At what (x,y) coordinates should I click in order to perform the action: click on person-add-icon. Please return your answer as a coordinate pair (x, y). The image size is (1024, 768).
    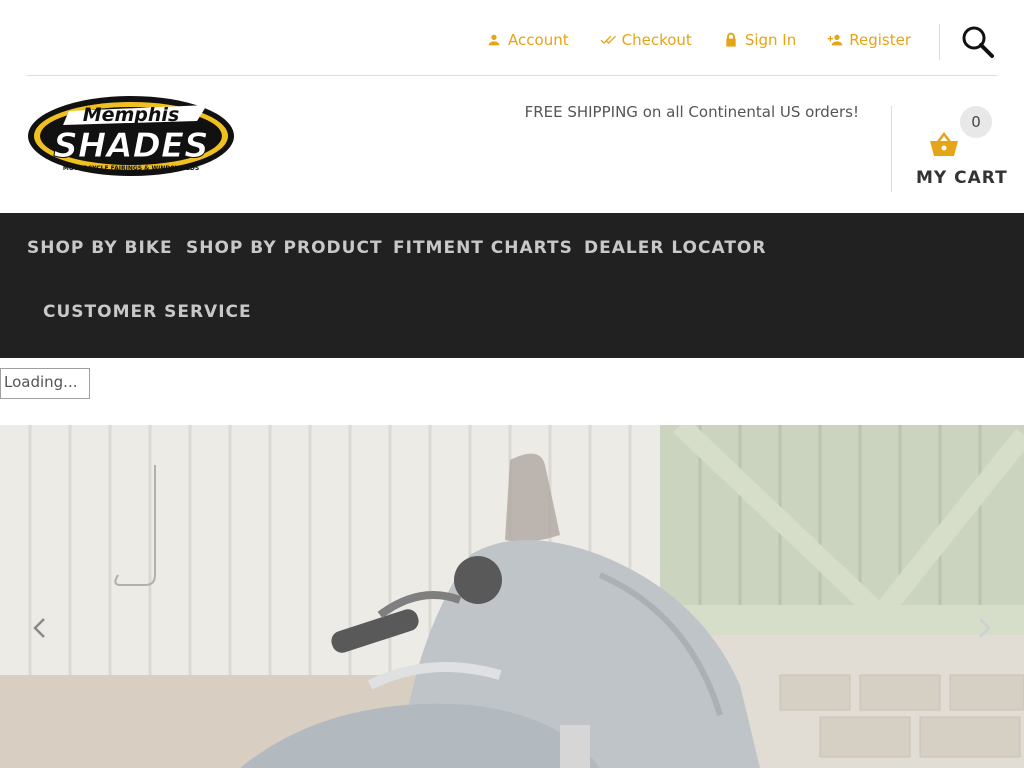
    Looking at the image, I should click on (835, 40).